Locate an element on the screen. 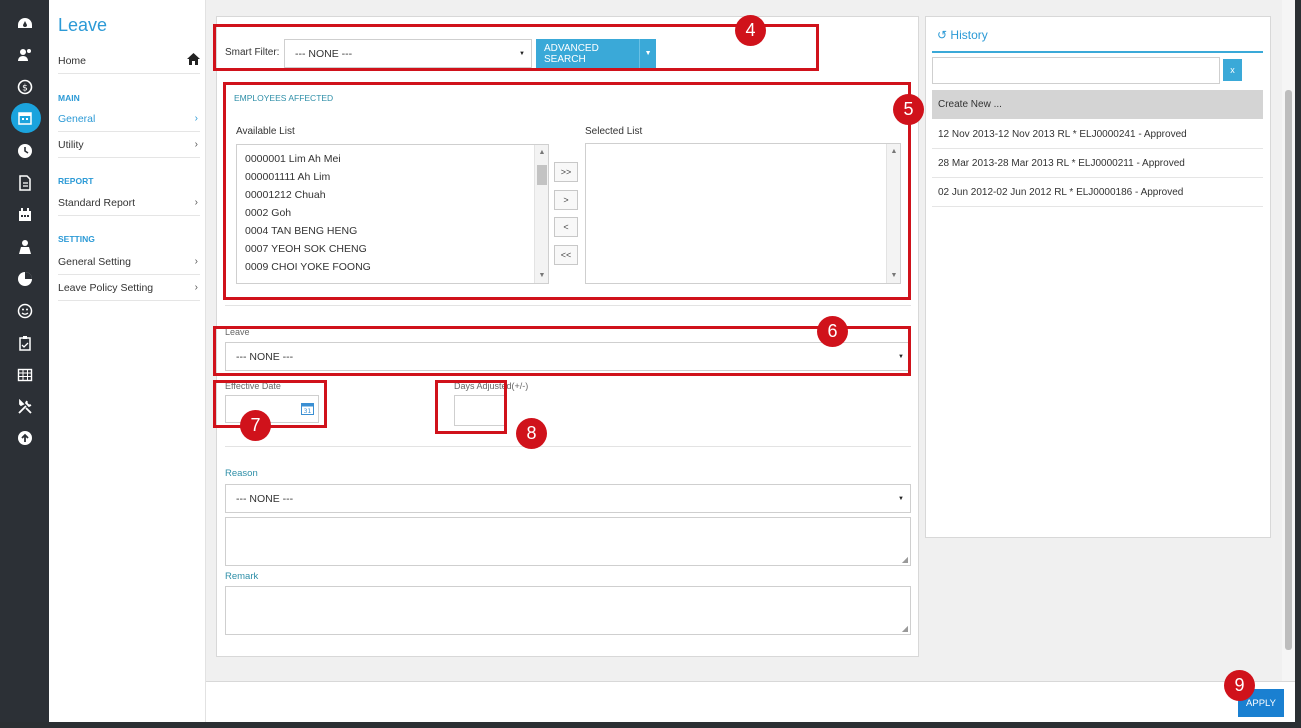 The width and height of the screenshot is (1301, 728). callout-box-smart-filter is located at coordinates (516, 47).